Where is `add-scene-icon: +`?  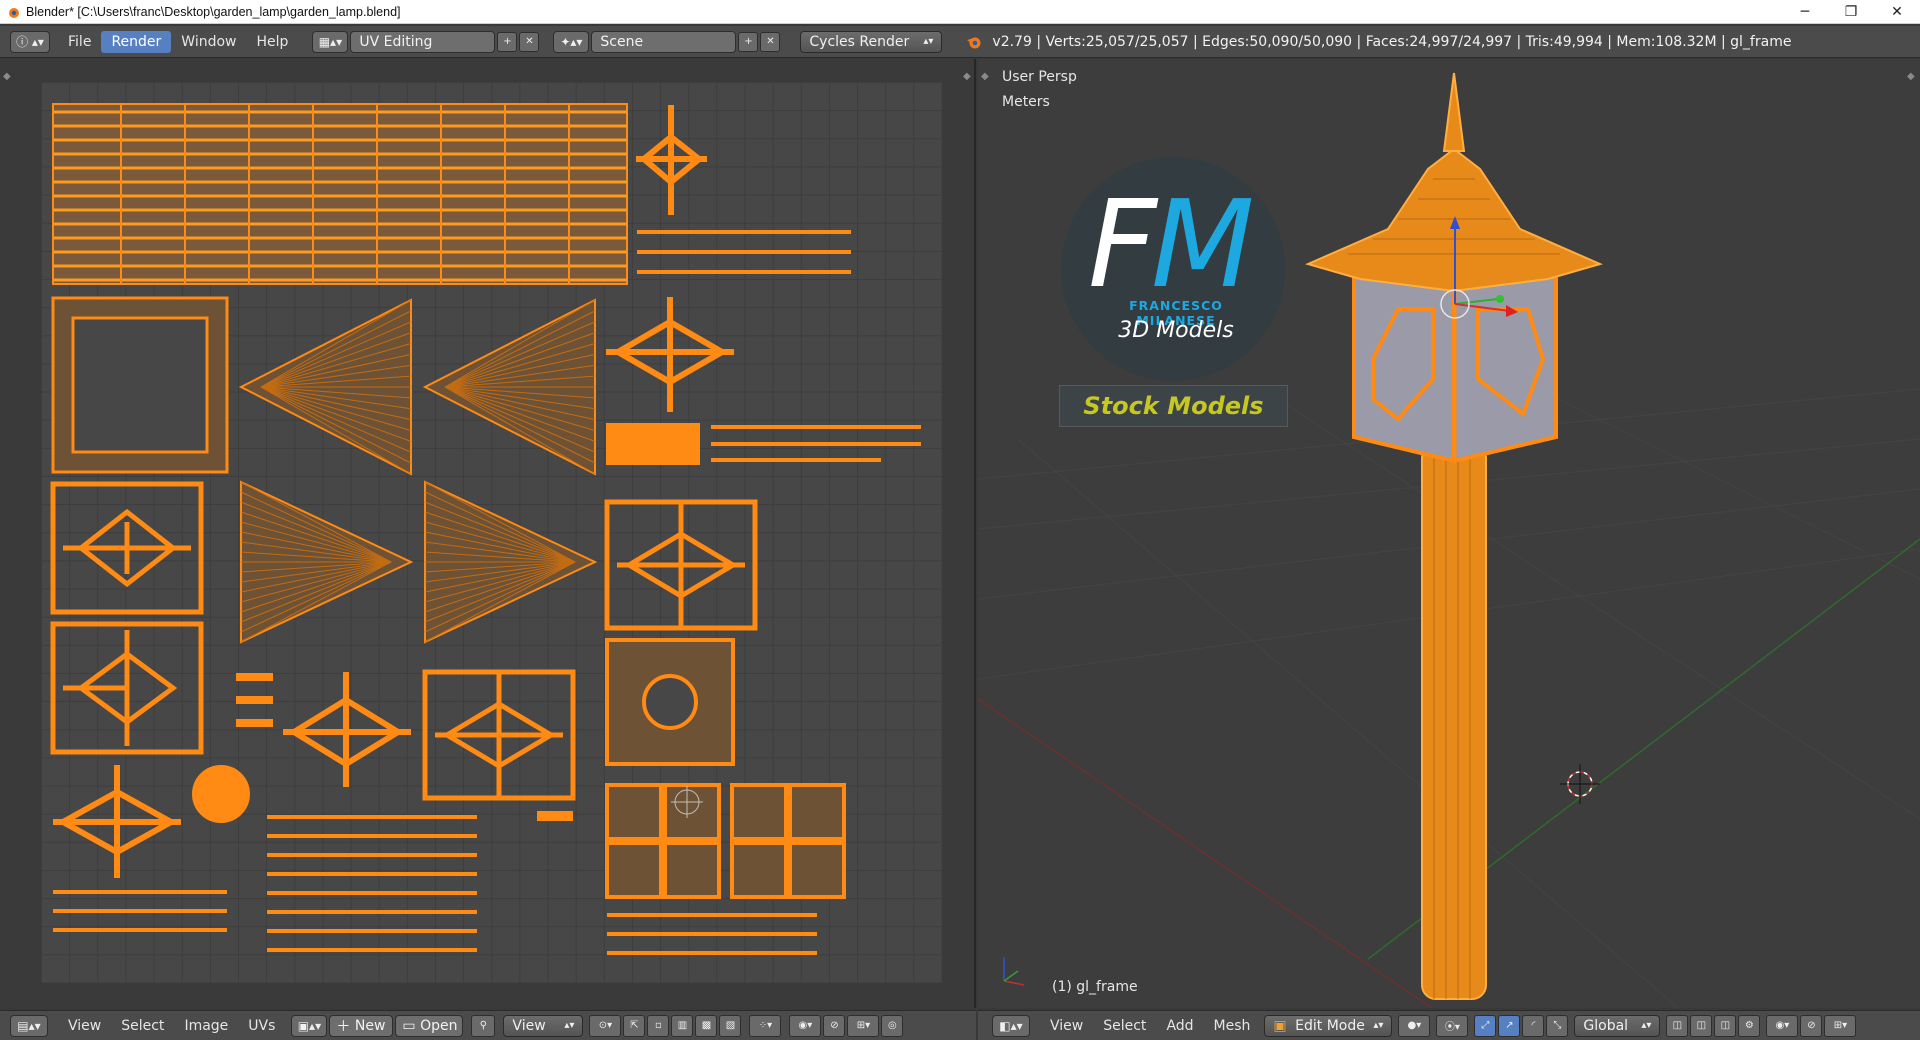 add-scene-icon: + is located at coordinates (748, 41).